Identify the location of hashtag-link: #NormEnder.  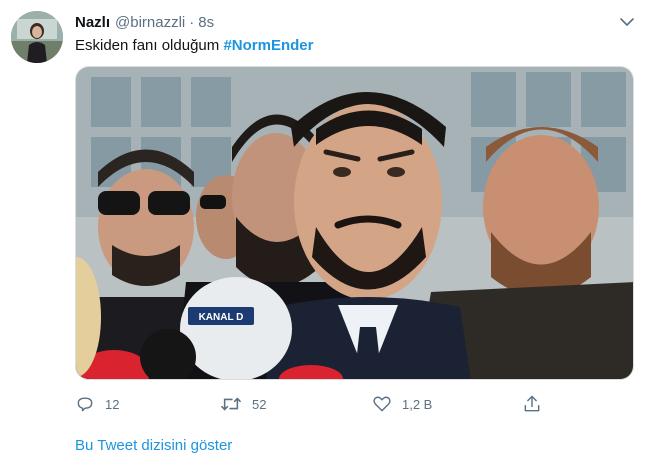
(268, 45).